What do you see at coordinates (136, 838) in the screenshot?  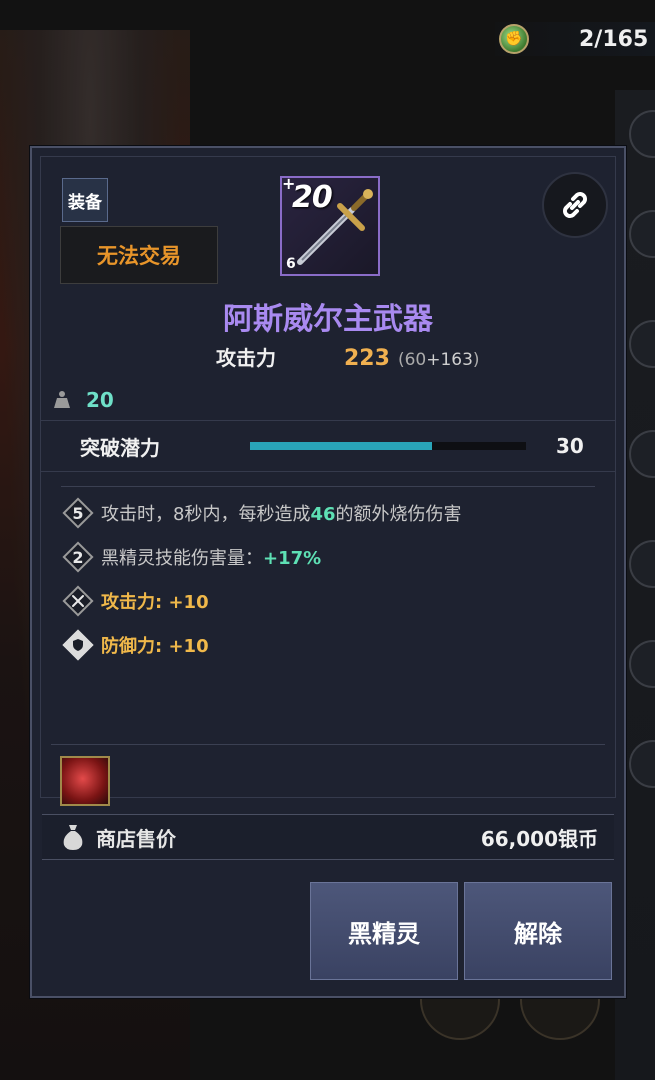 I see `shop-price-label: 商店售价` at bounding box center [136, 838].